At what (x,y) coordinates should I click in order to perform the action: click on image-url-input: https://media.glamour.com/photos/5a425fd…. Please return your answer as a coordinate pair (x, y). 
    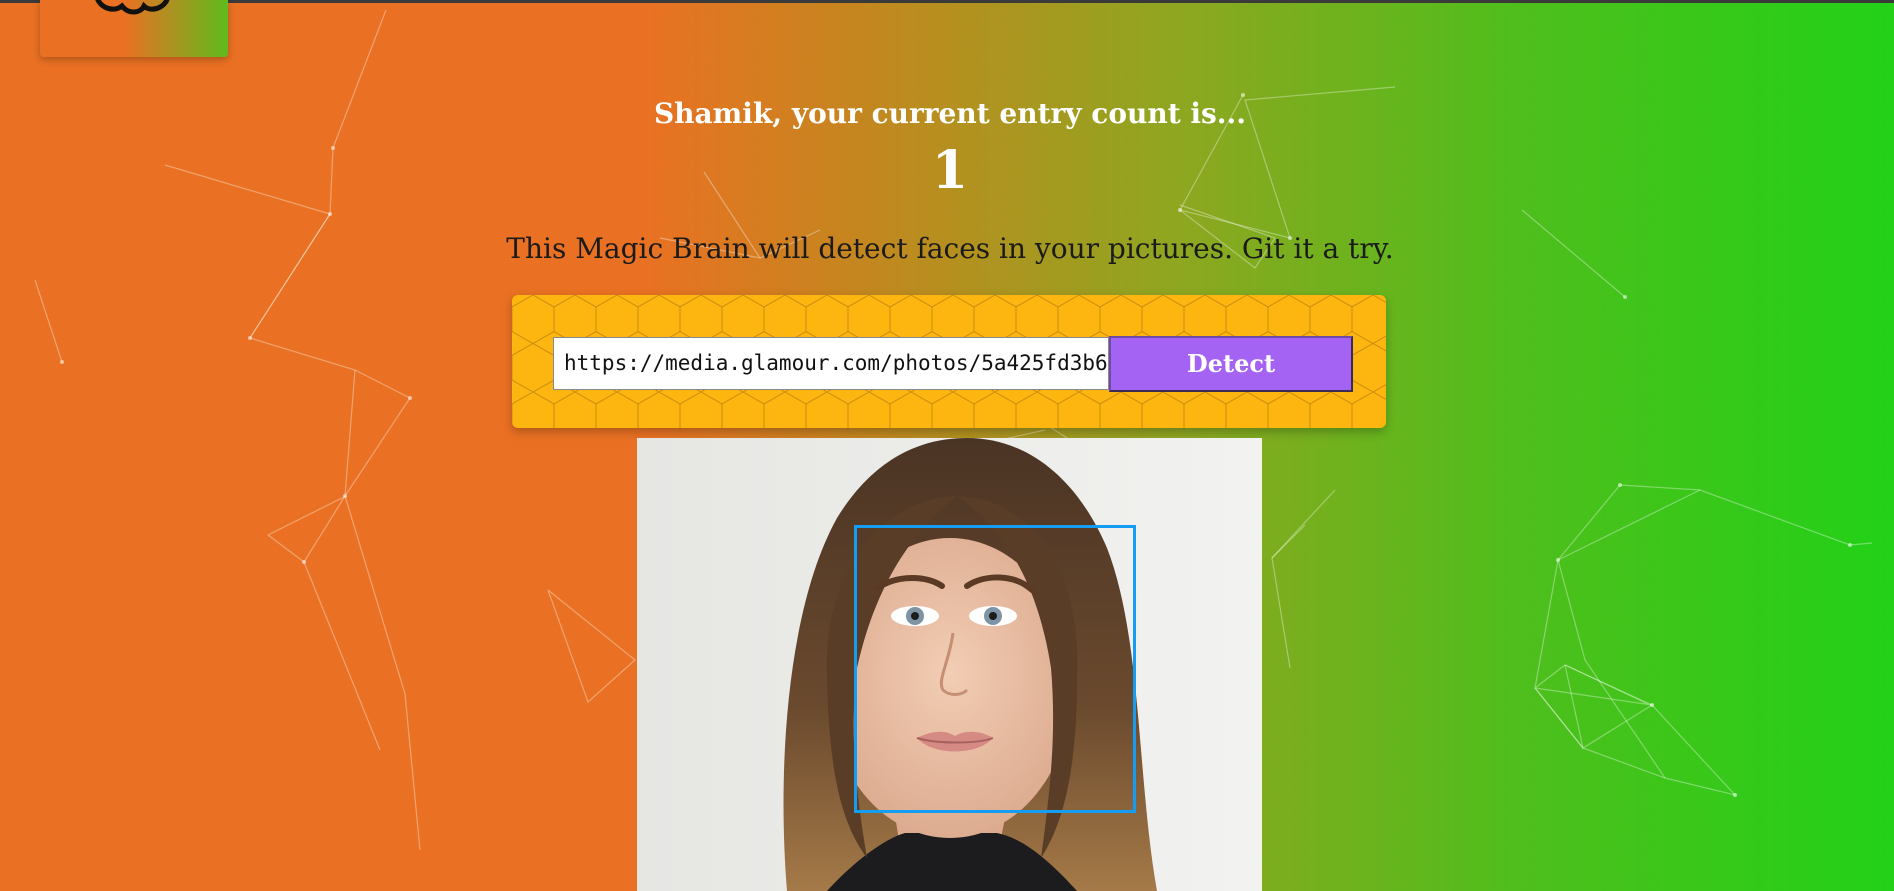
    Looking at the image, I should click on (831, 363).